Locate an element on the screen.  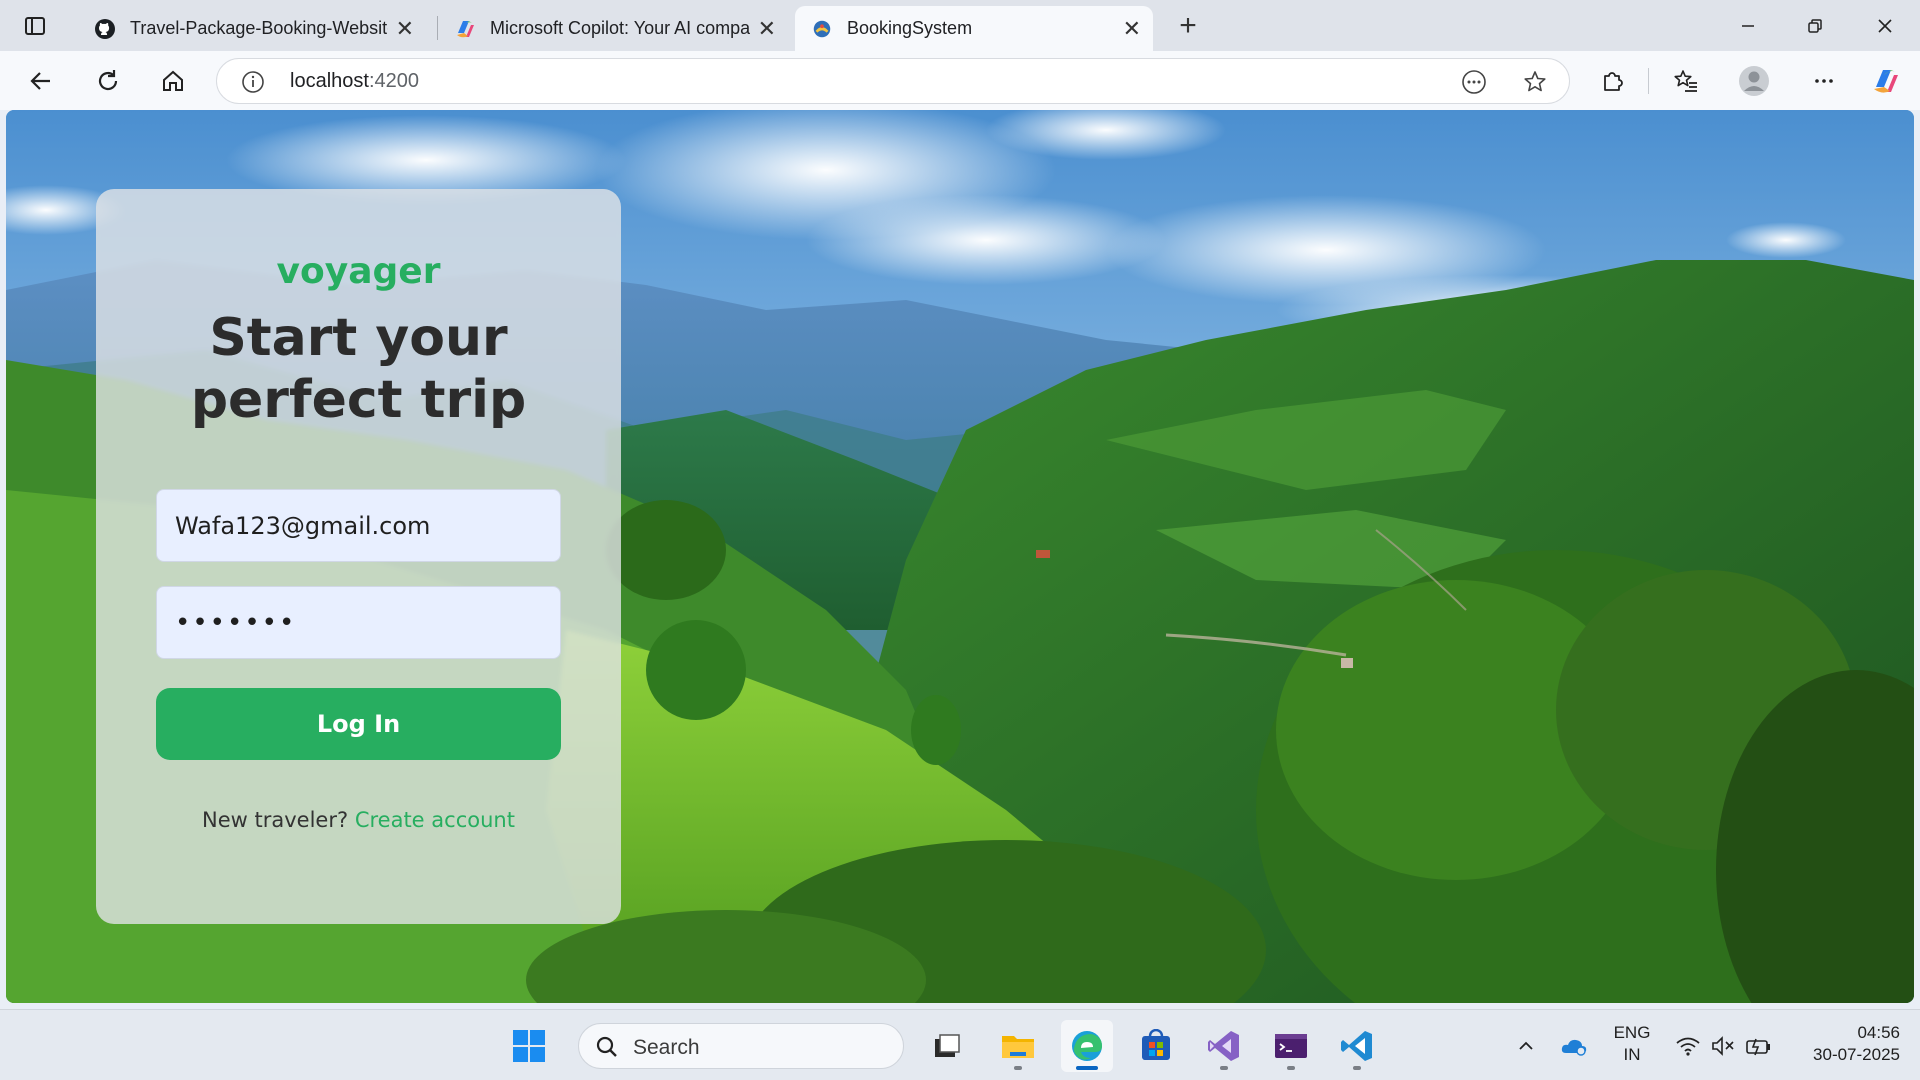
new-tab-button: + is located at coordinates (1188, 26).